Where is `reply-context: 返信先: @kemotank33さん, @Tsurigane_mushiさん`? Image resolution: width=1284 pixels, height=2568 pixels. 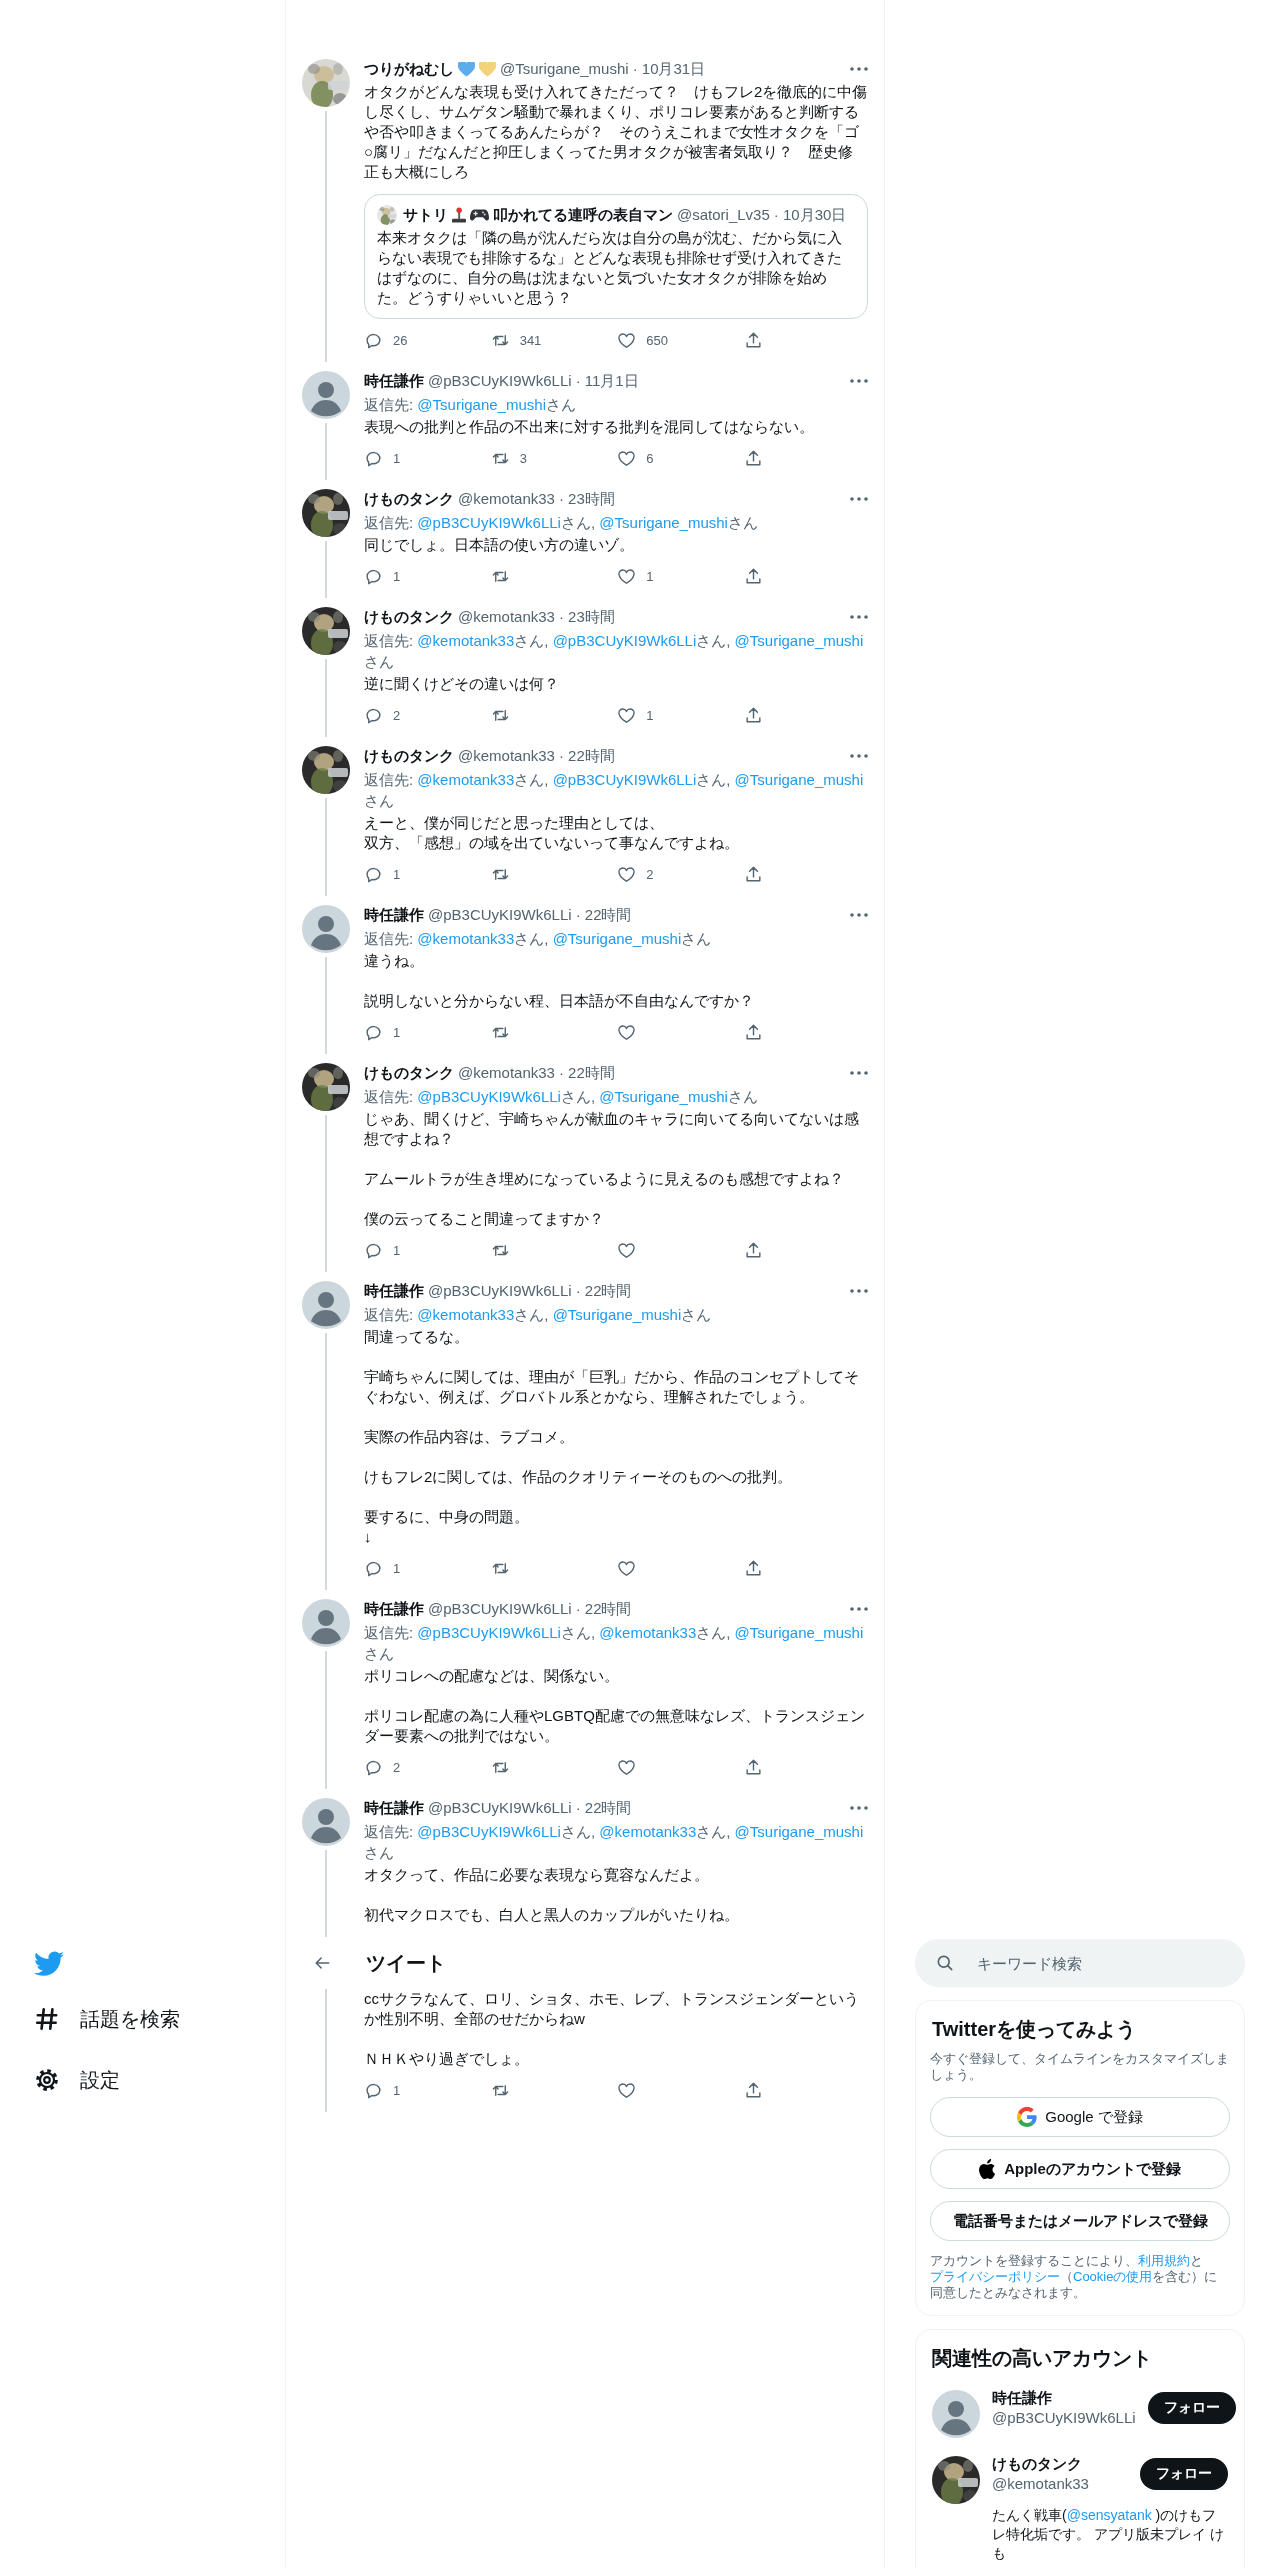
reply-context: 返信先: @kemotank33さん, @Tsurigane_mushiさん is located at coordinates (538, 939).